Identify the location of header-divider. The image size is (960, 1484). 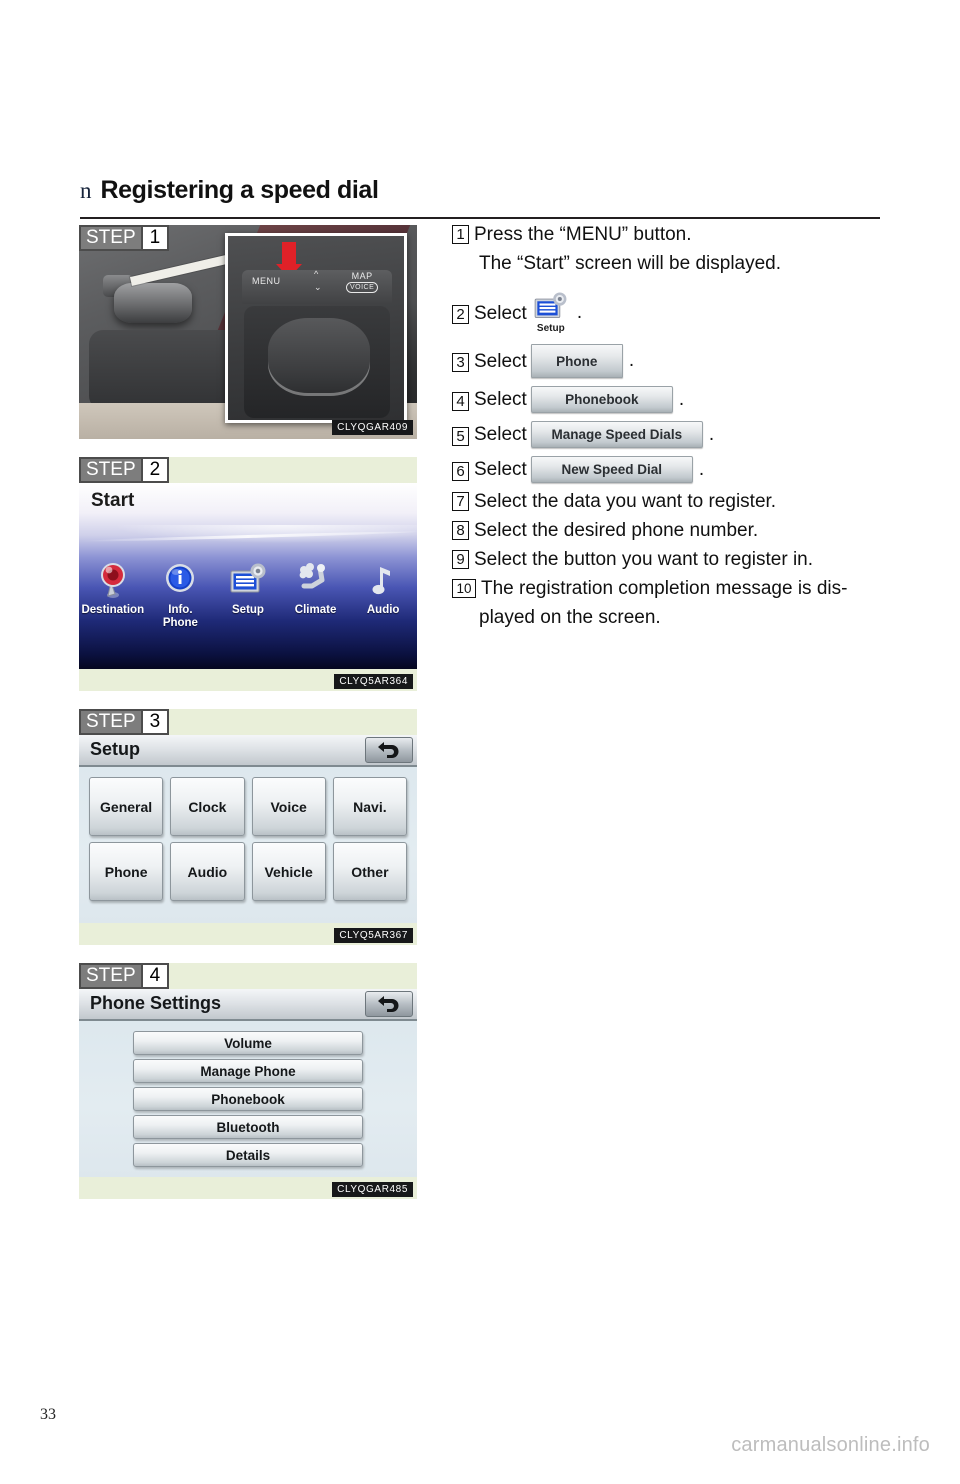
(480, 218).